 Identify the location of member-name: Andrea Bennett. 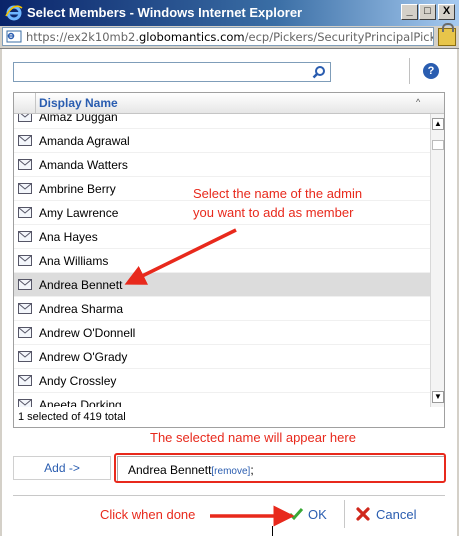
(81, 285).